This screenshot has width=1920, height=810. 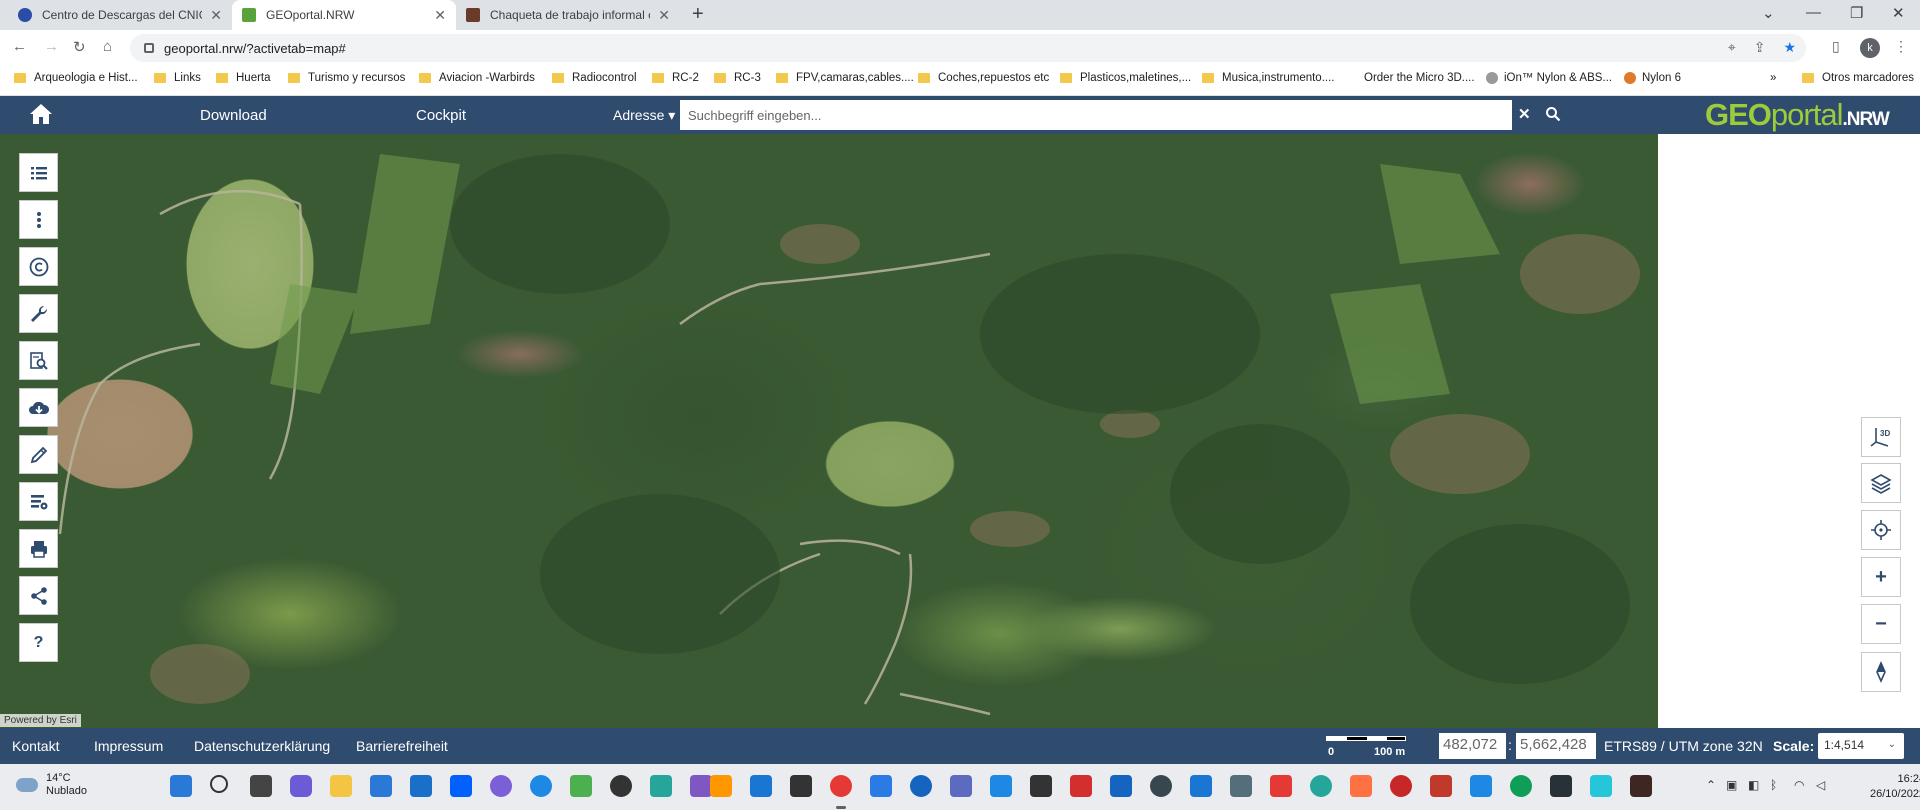 I want to click on bookmark-folder: Huerta, so click(x=243, y=78).